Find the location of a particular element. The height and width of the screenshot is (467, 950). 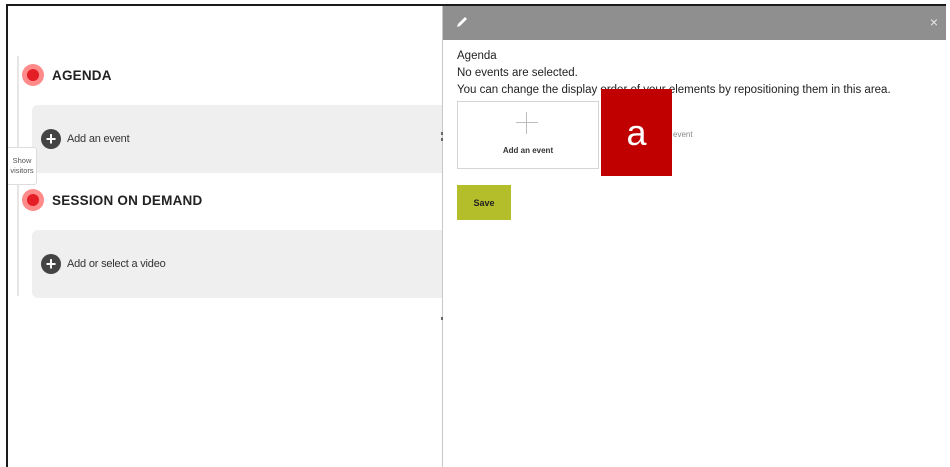

section-title-agenda: AGENDA is located at coordinates (82, 75).